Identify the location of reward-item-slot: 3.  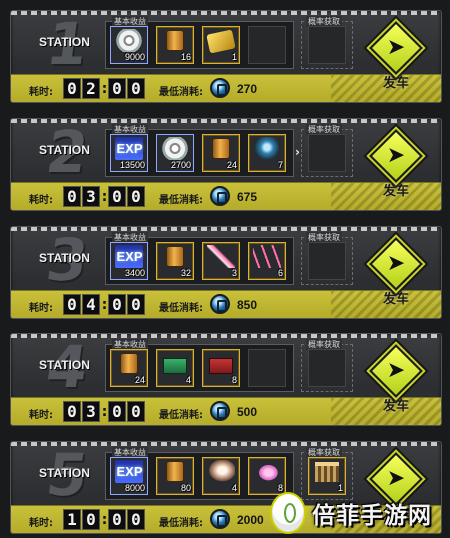
(221, 261).